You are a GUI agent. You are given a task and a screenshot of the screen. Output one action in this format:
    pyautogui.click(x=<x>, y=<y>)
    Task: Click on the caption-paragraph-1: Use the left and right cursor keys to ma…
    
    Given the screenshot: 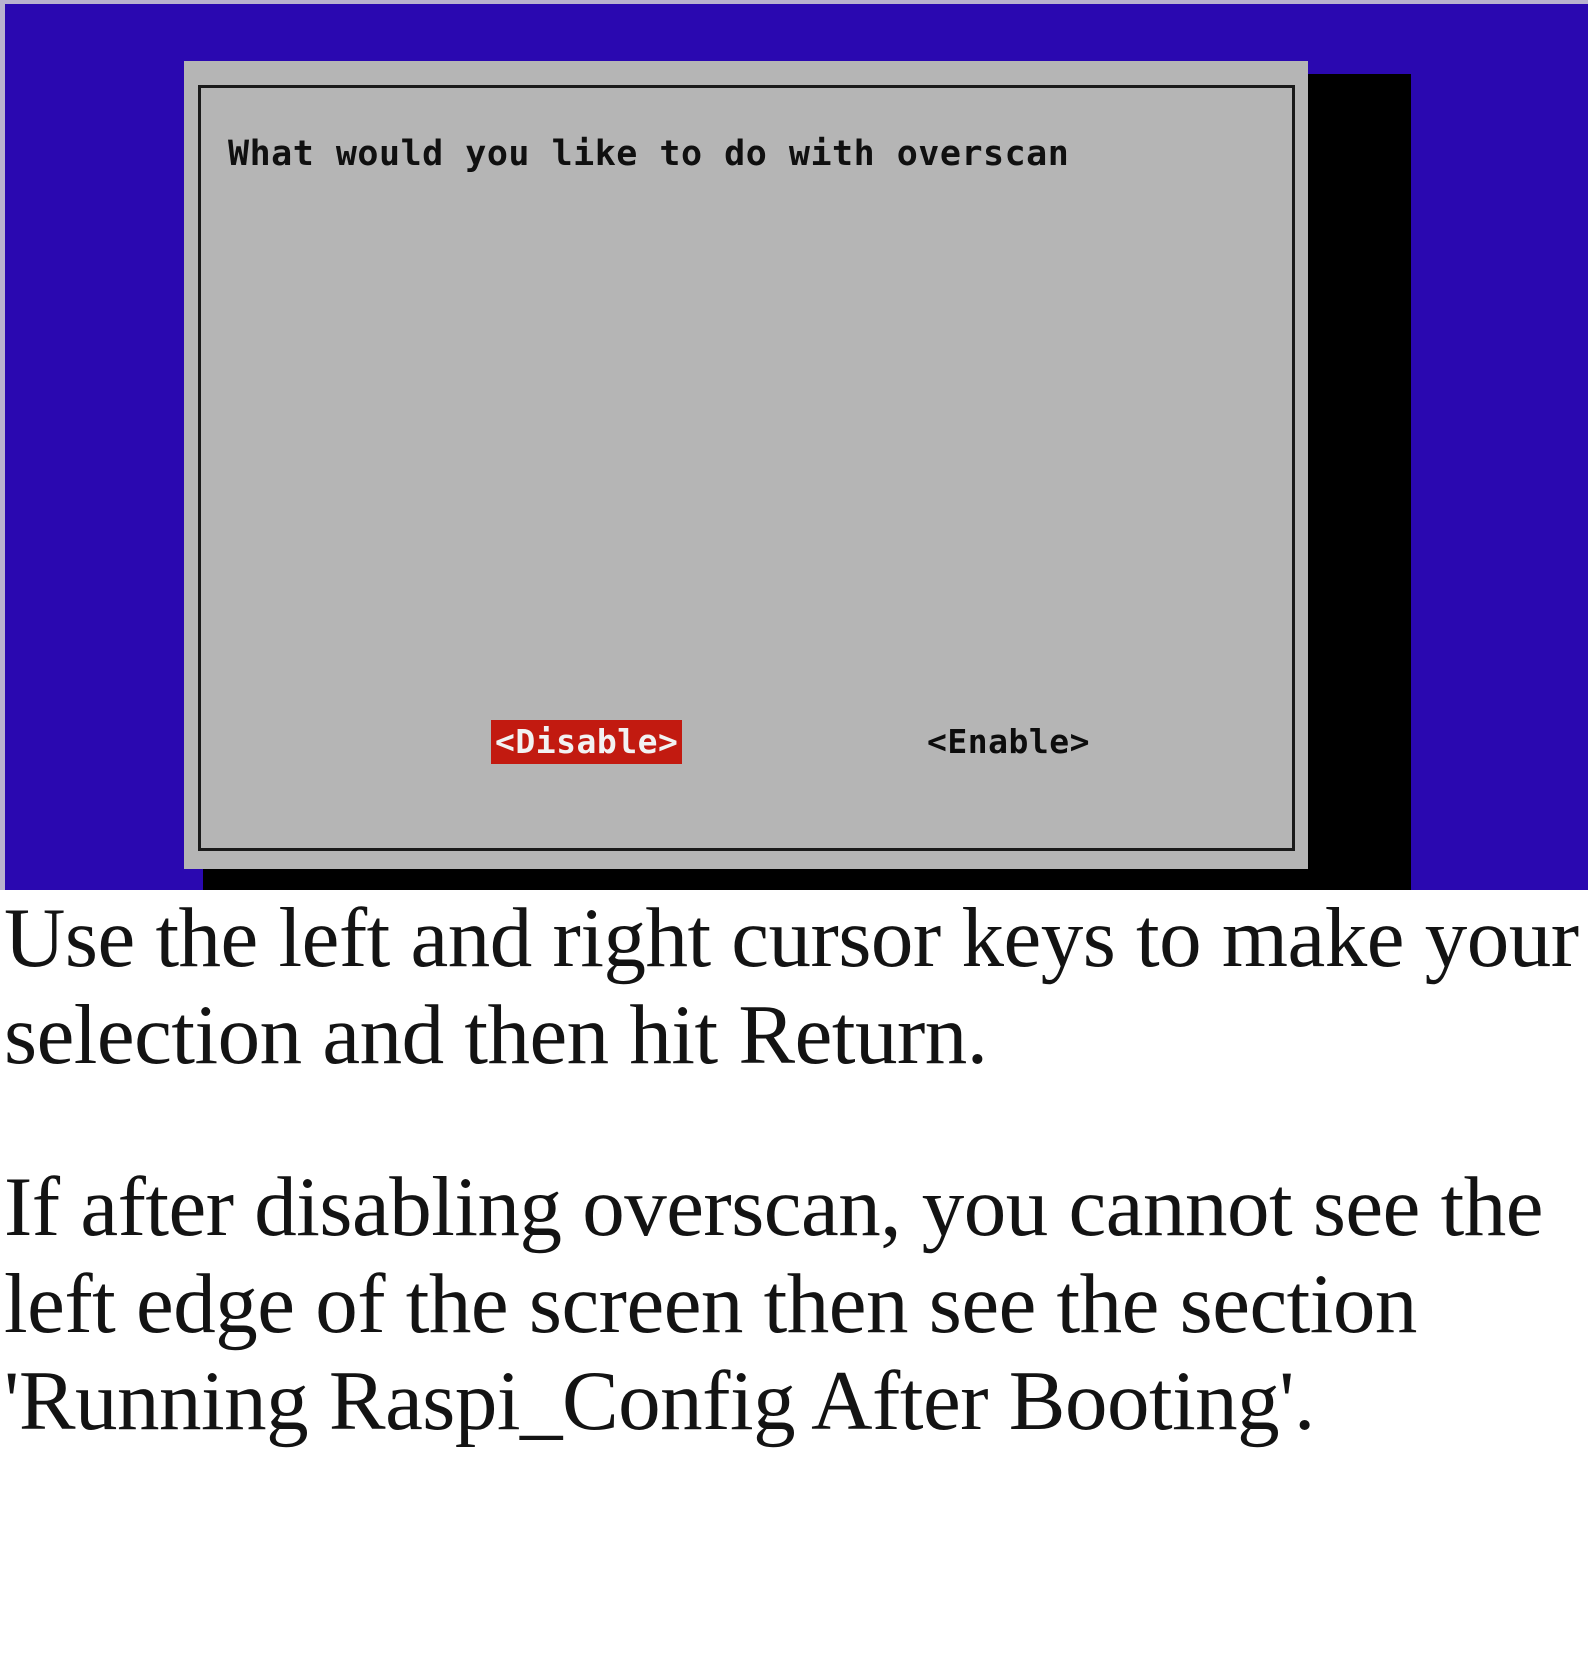 What is the action you would take?
    pyautogui.click(x=791, y=986)
    